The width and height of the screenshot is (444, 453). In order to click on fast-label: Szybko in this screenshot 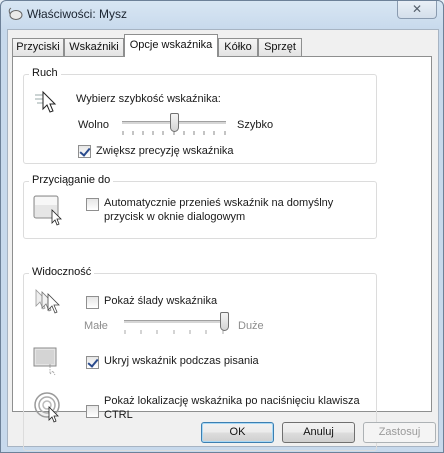, I will do `click(255, 125)`.